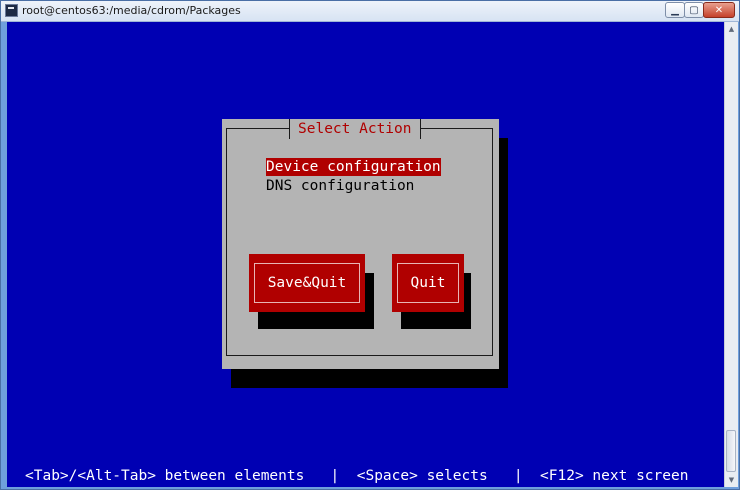 Image resolution: width=740 pixels, height=490 pixels. Describe the element at coordinates (731, 451) in the screenshot. I see `scrollbar-thumb` at that location.